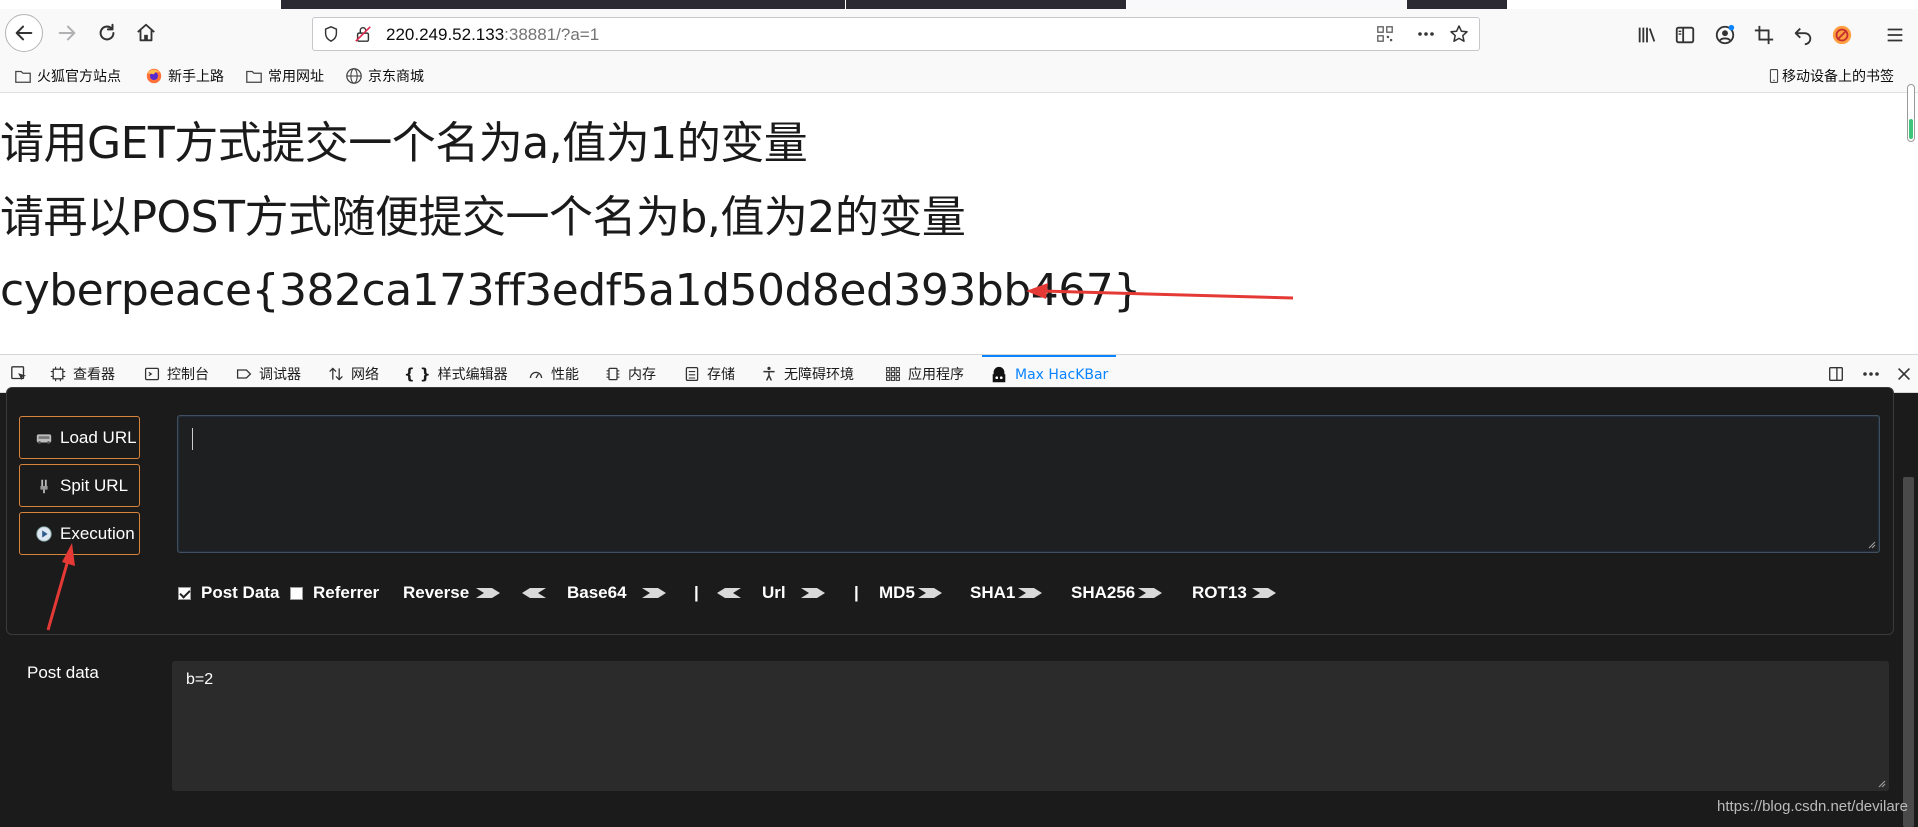  What do you see at coordinates (97, 533) in the screenshot?
I see `execution-label: Execution` at bounding box center [97, 533].